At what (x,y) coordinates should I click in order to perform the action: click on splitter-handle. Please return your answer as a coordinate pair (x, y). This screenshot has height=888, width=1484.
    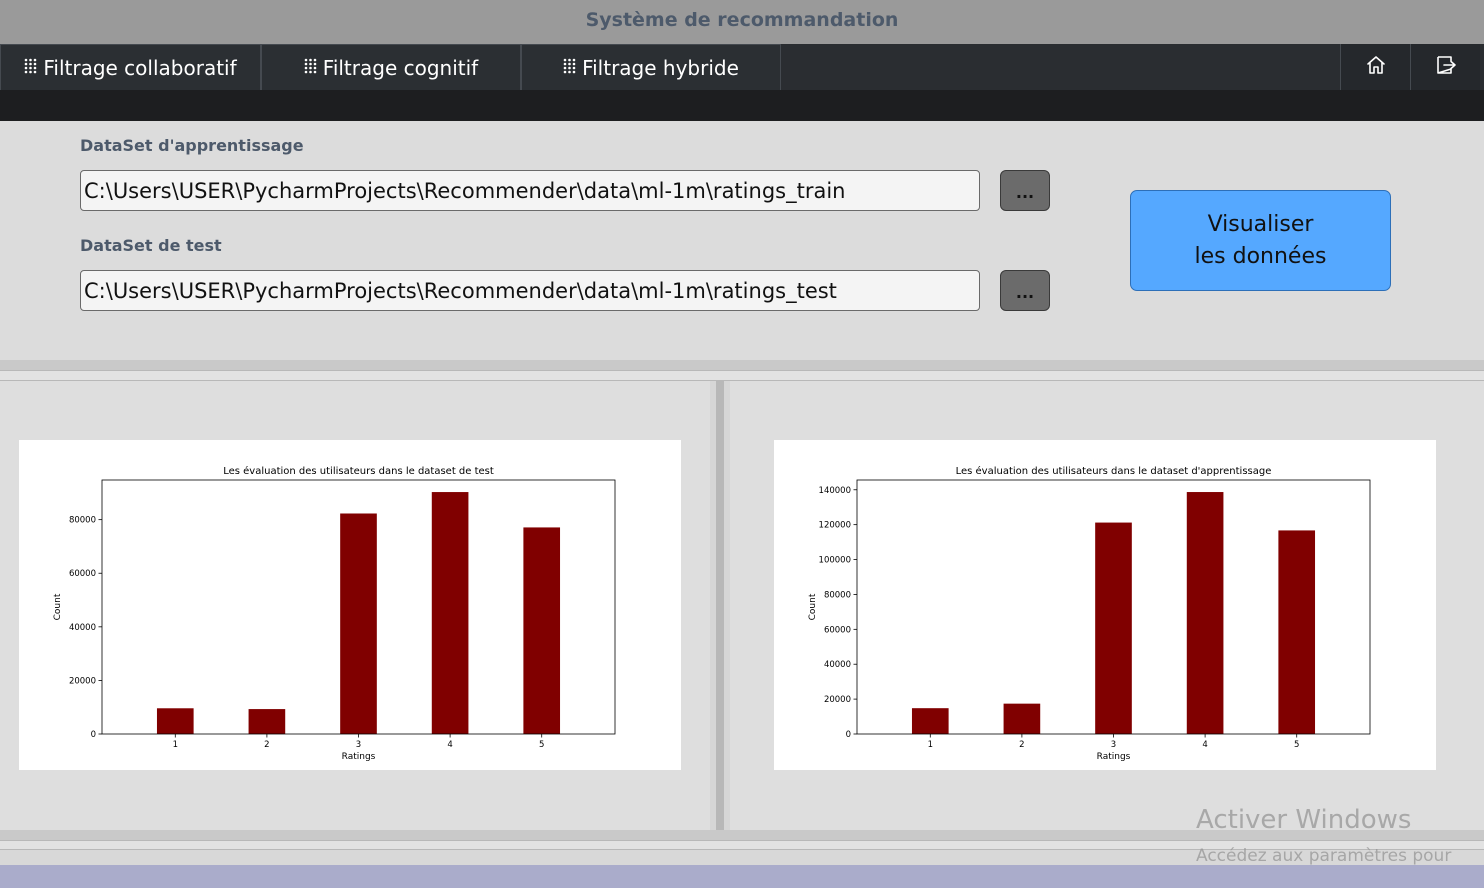
    Looking at the image, I should click on (742, 375).